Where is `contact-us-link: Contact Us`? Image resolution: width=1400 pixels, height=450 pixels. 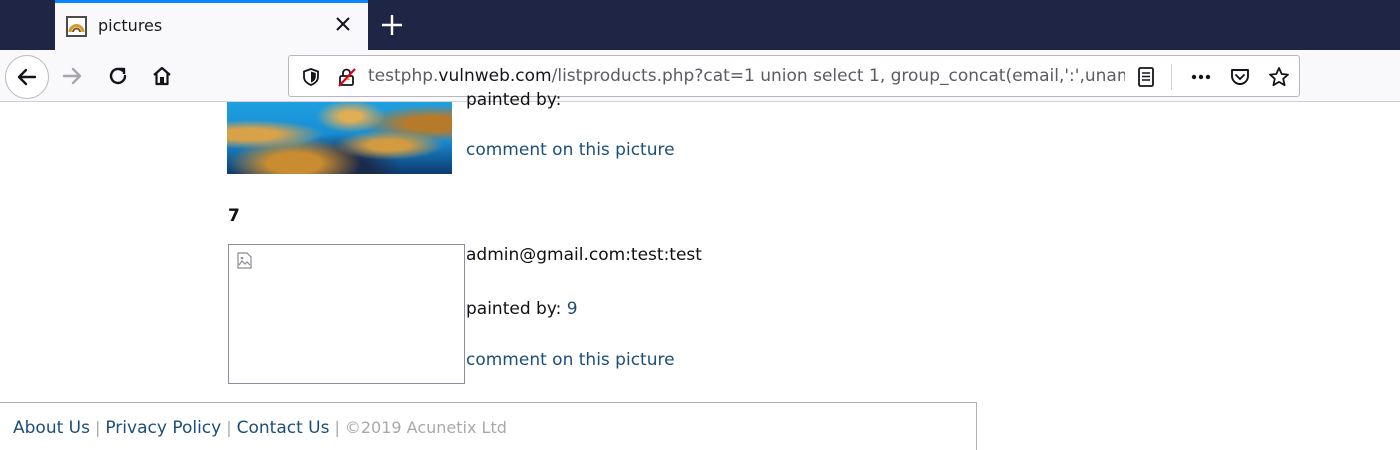
contact-us-link: Contact Us is located at coordinates (283, 428).